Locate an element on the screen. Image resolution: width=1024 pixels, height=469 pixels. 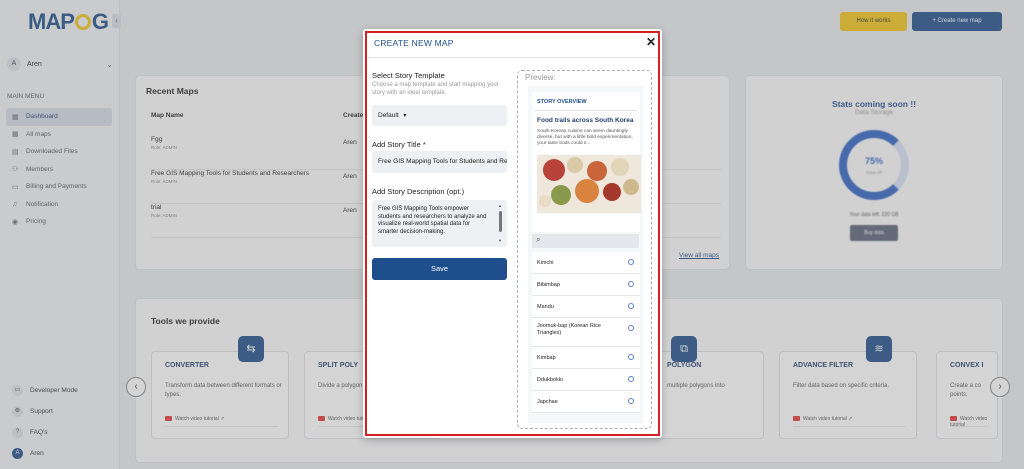
list-item: Japchae is located at coordinates (586, 402).